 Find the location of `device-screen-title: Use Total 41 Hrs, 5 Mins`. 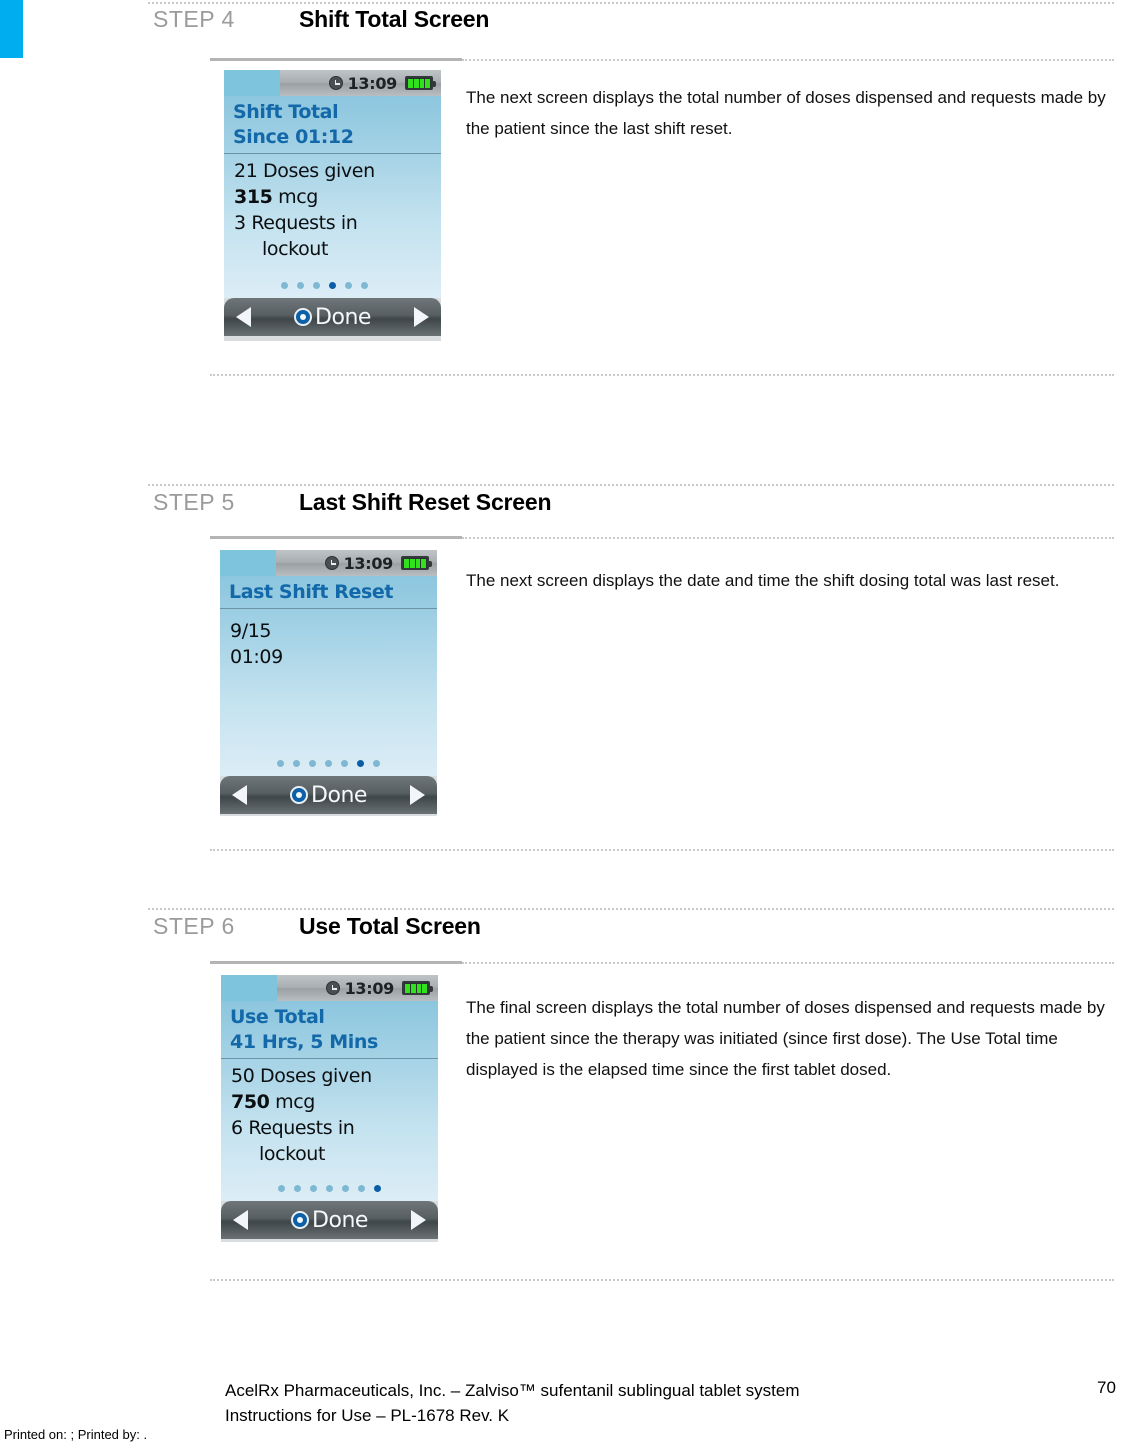

device-screen-title: Use Total 41 Hrs, 5 Mins is located at coordinates (329, 1030).